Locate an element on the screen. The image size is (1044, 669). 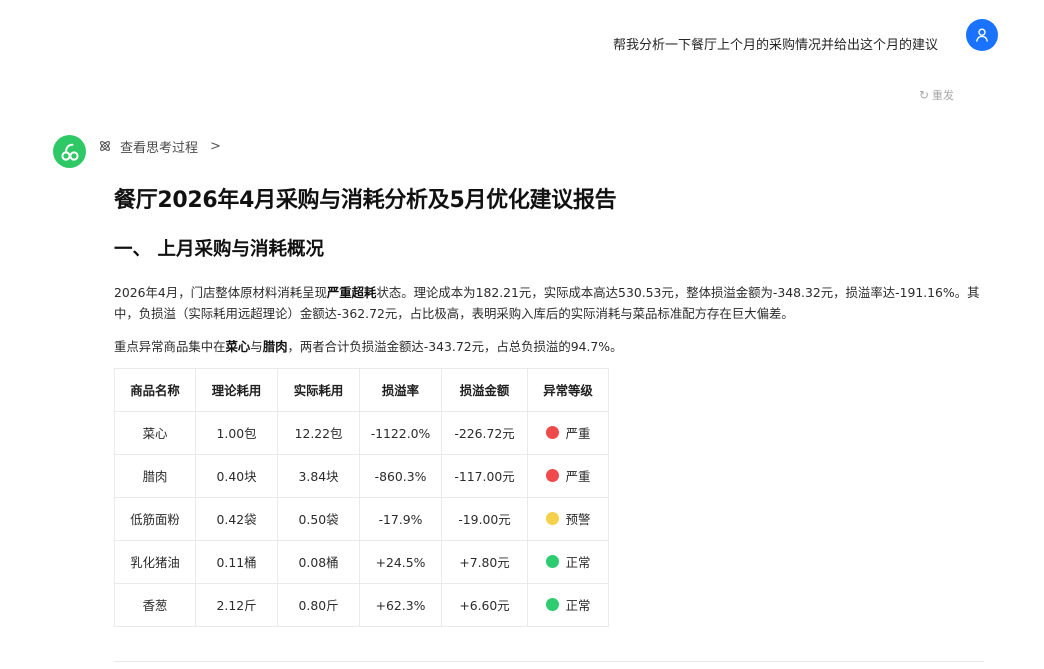
user-message: 帮我分析一下餐厅上个月的采购情况并给出这个月的建议 is located at coordinates (775, 45).